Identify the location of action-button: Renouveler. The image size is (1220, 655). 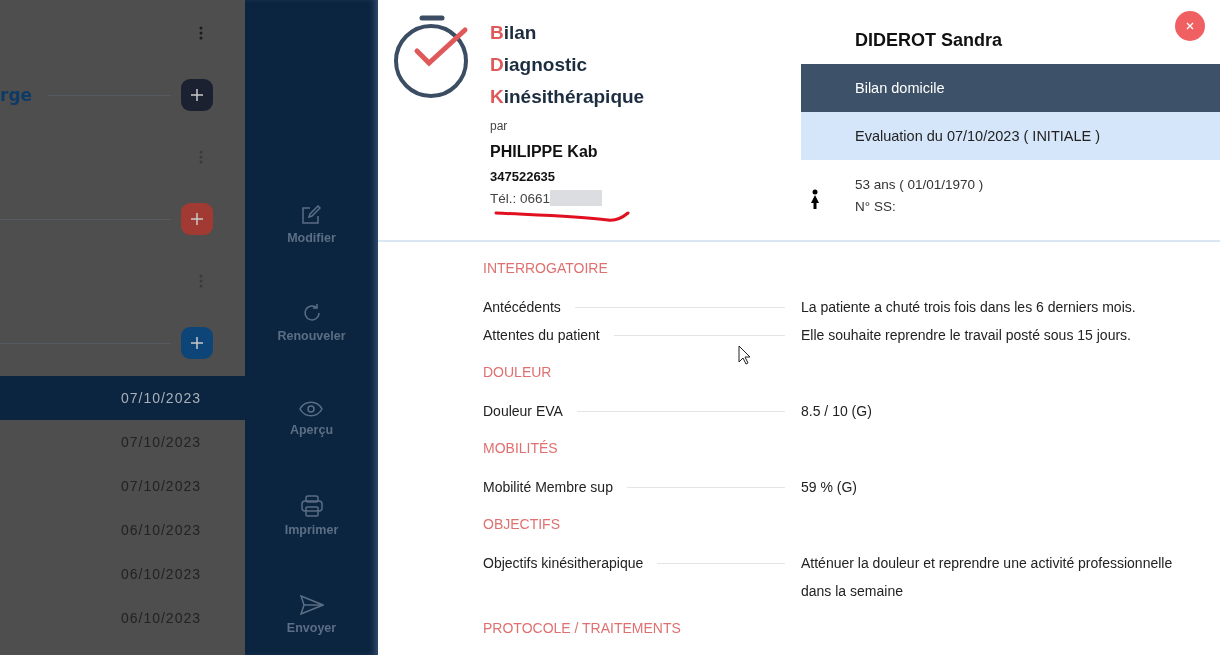
(311, 323).